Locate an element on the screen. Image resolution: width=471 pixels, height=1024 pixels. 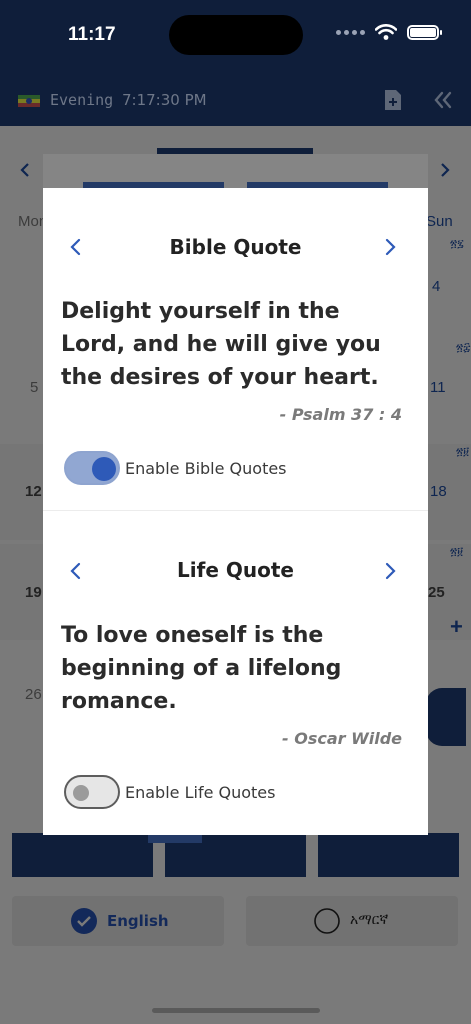
day-19: 19 is located at coordinates (33, 592).